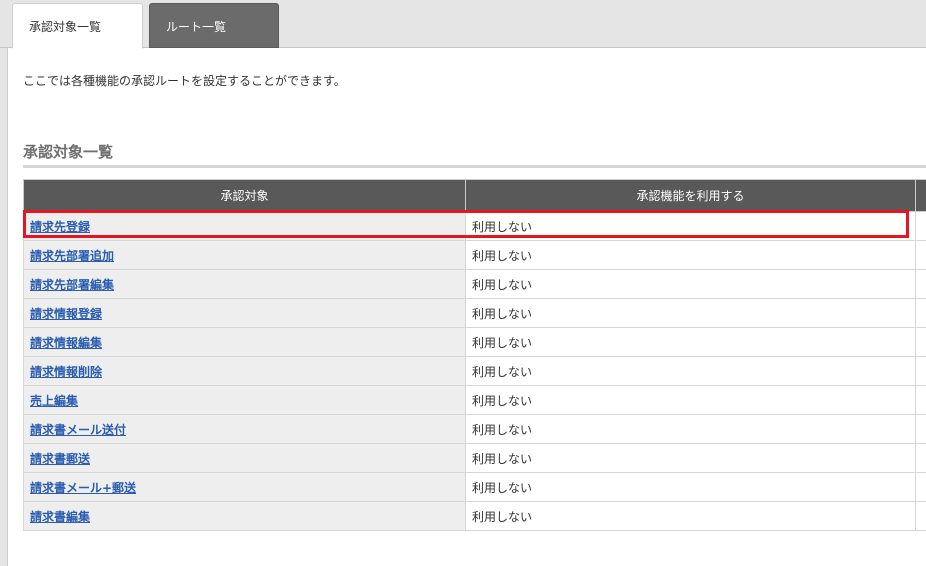 The height and width of the screenshot is (566, 926). What do you see at coordinates (66, 343) in the screenshot?
I see `target-link-billing-edit: 請求情報編集` at bounding box center [66, 343].